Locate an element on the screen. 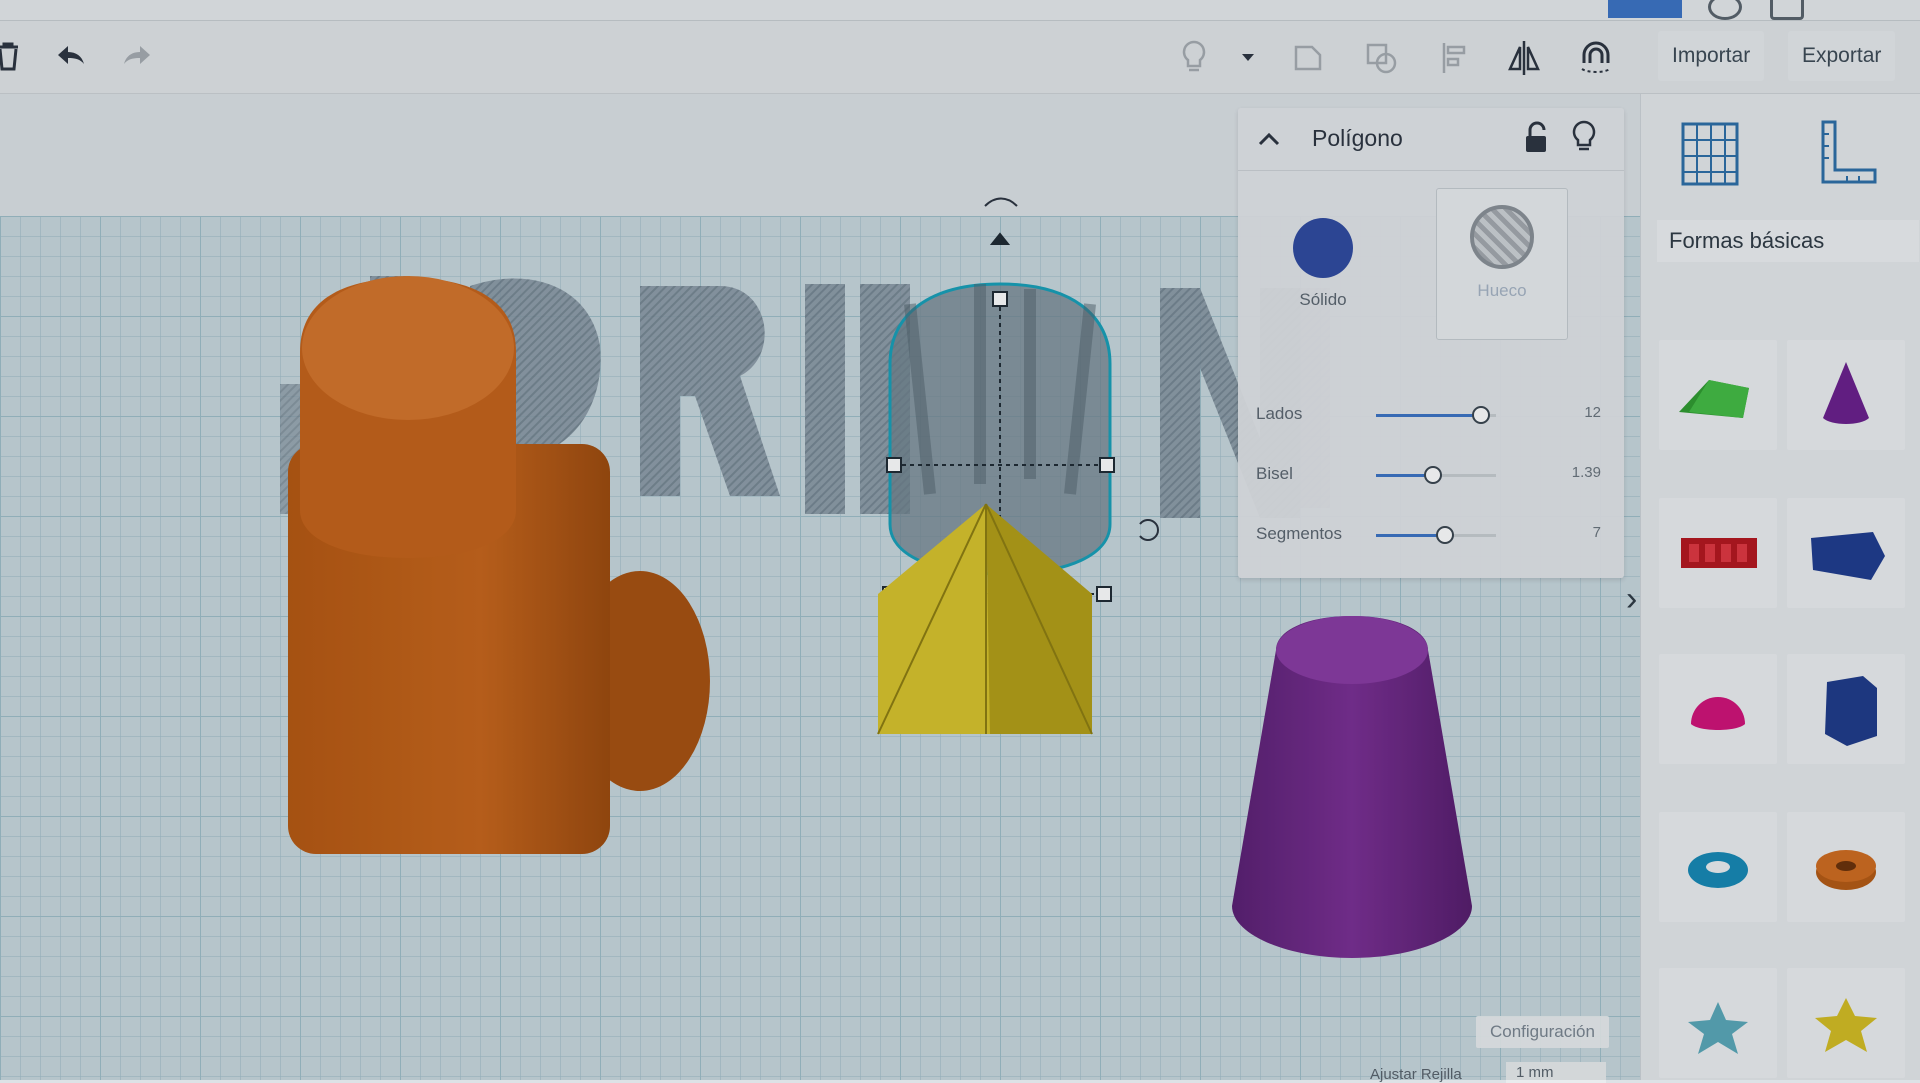  tube-shape-icon is located at coordinates (1846, 867).